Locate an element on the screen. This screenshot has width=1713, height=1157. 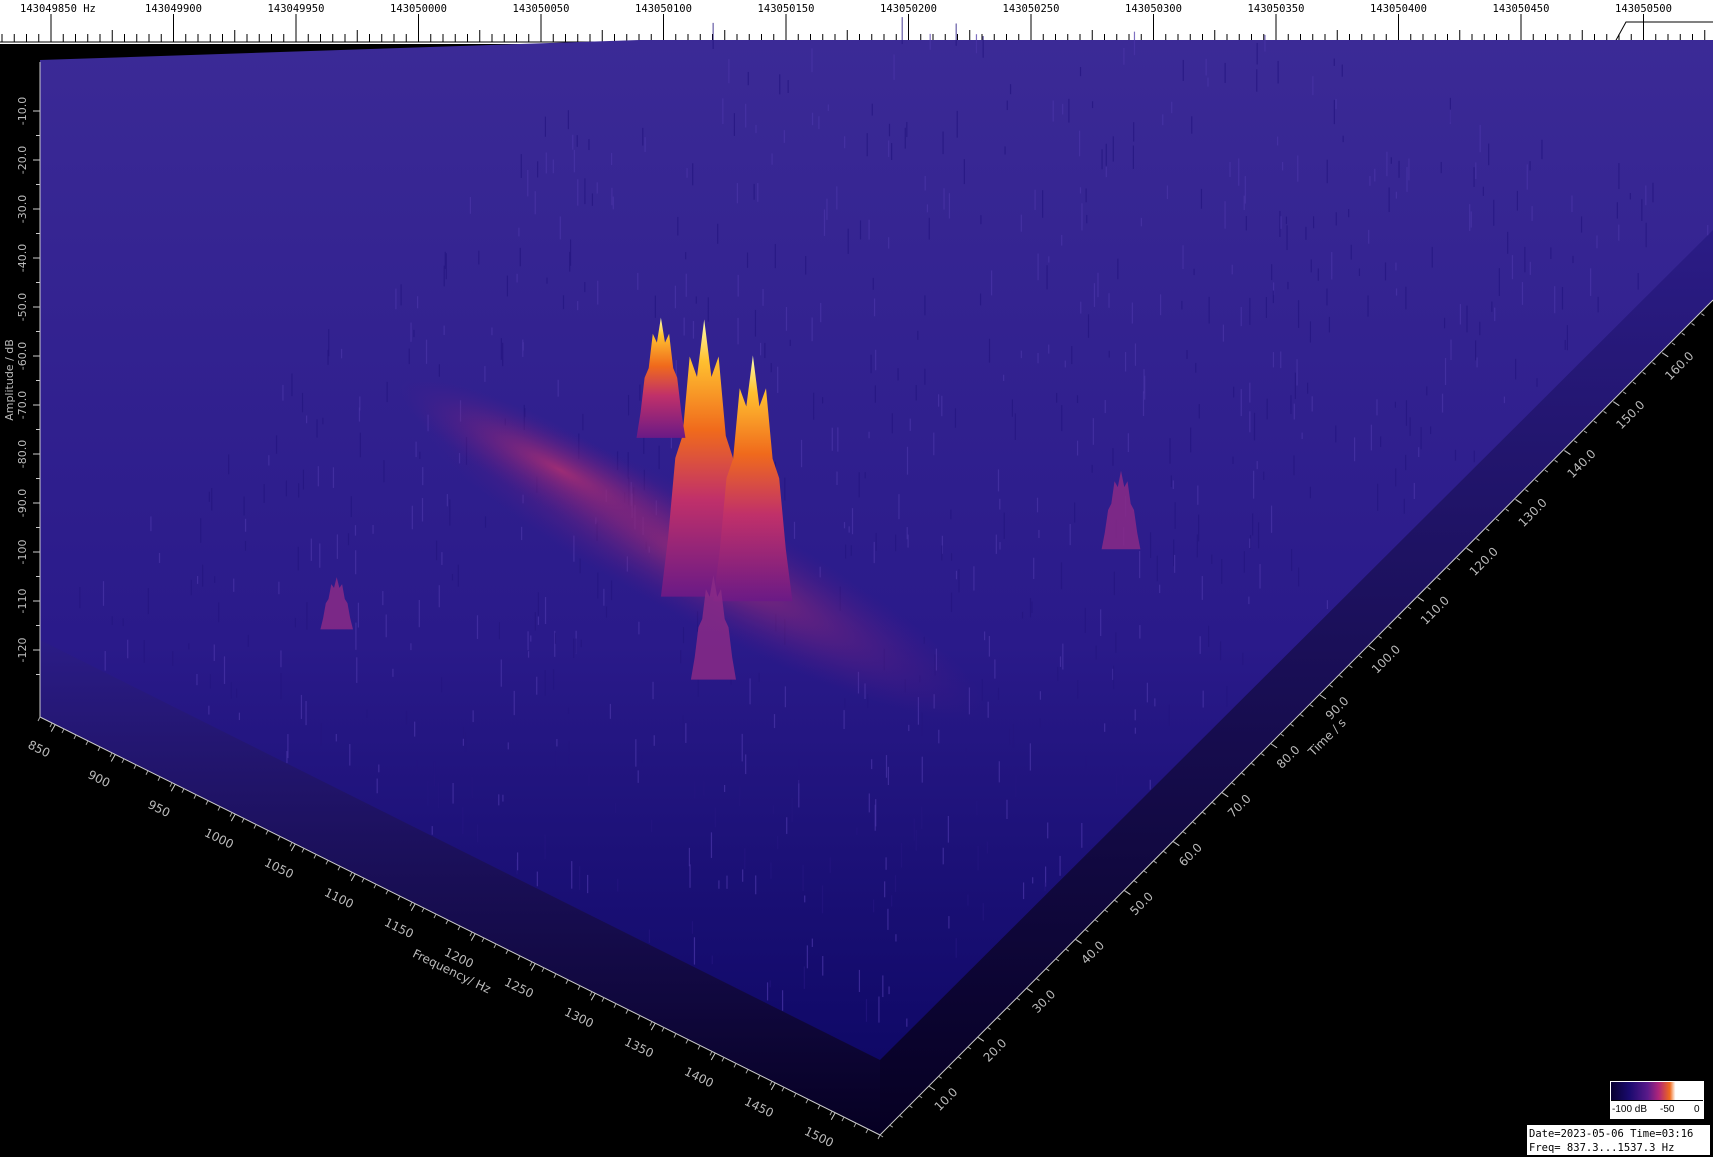
amplitude-tick-label: -20.0 is located at coordinates (22, 160).